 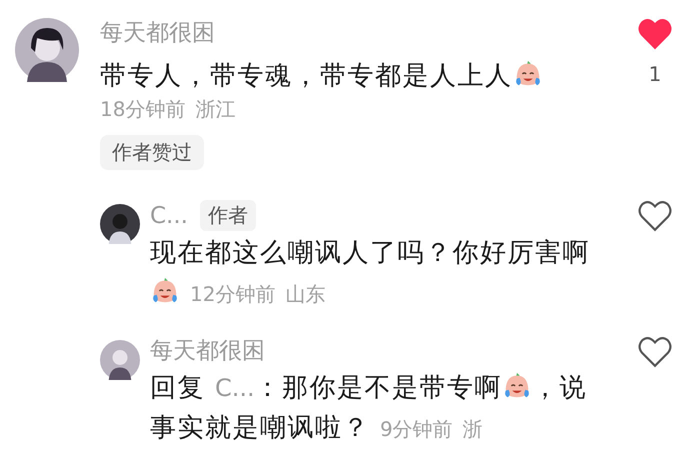 I want to click on author-badge: 作者, so click(x=228, y=215).